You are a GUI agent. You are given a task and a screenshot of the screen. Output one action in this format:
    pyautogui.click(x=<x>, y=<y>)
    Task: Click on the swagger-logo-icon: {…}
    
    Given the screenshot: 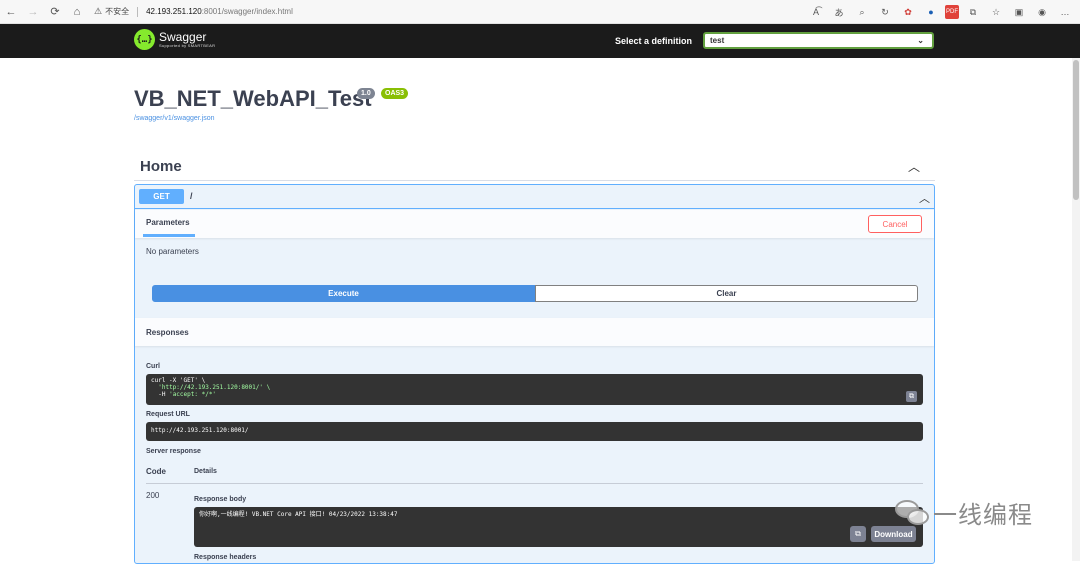 What is the action you would take?
    pyautogui.click(x=144, y=39)
    